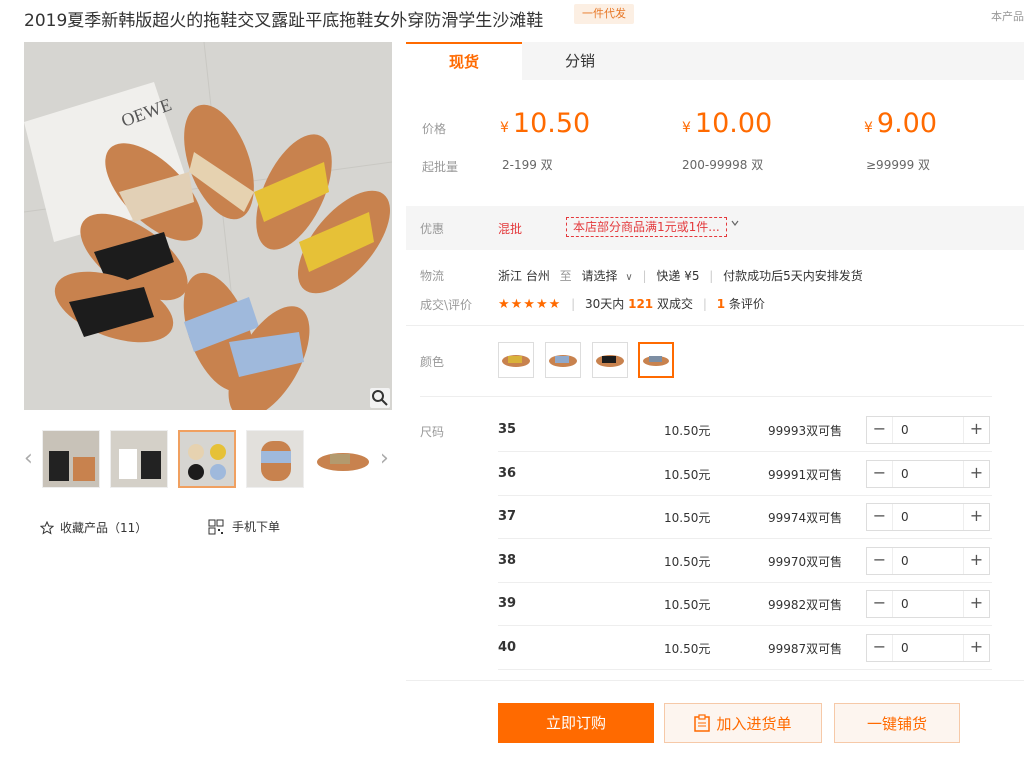  I want to click on color-swatch-blue, so click(563, 360).